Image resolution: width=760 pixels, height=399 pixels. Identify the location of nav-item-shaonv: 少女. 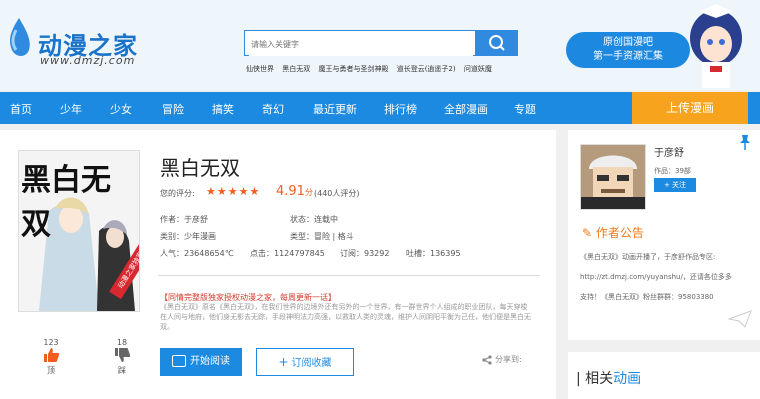
(121, 109).